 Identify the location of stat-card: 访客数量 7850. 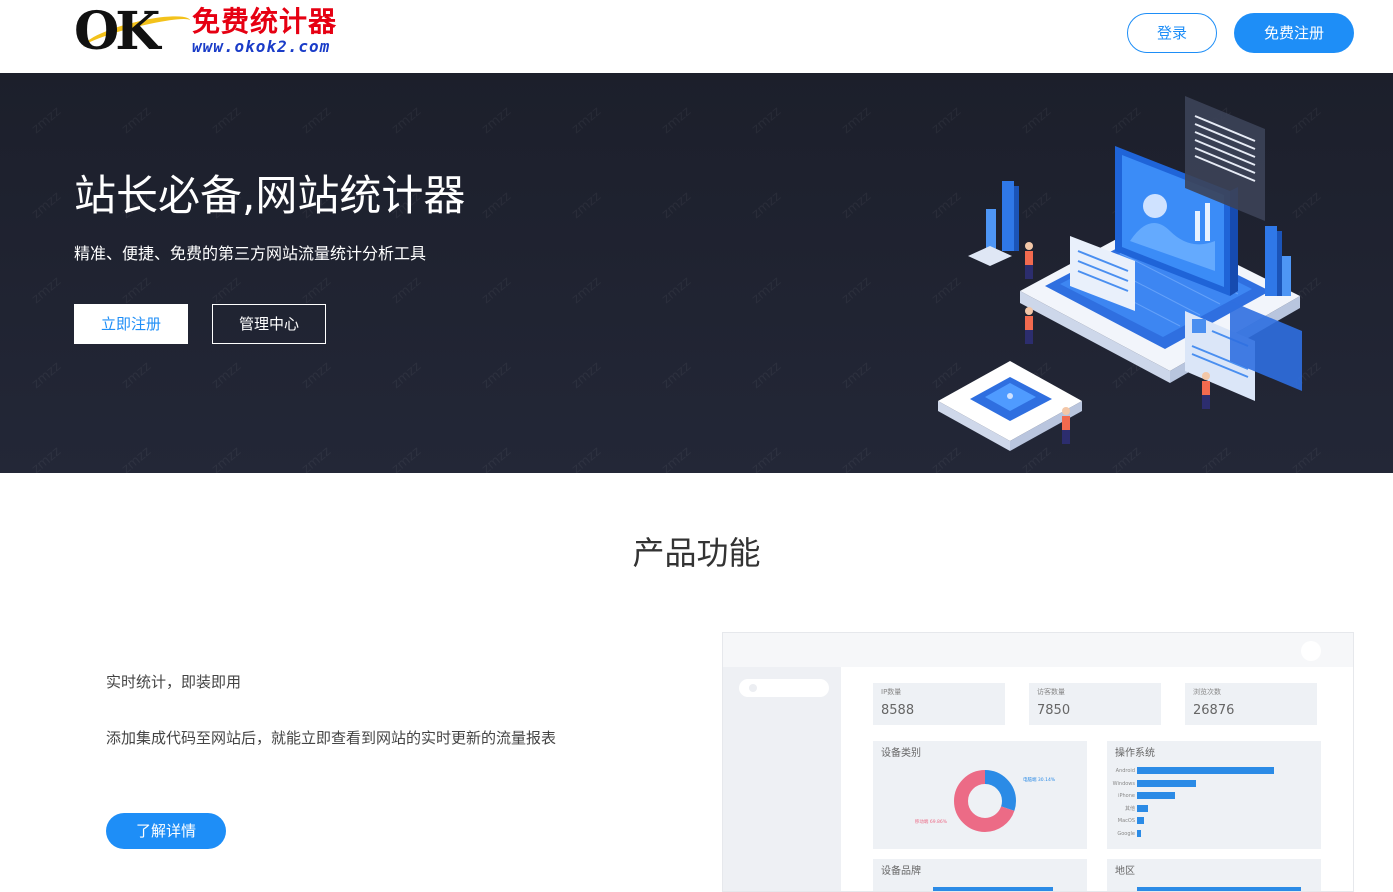
(1095, 704).